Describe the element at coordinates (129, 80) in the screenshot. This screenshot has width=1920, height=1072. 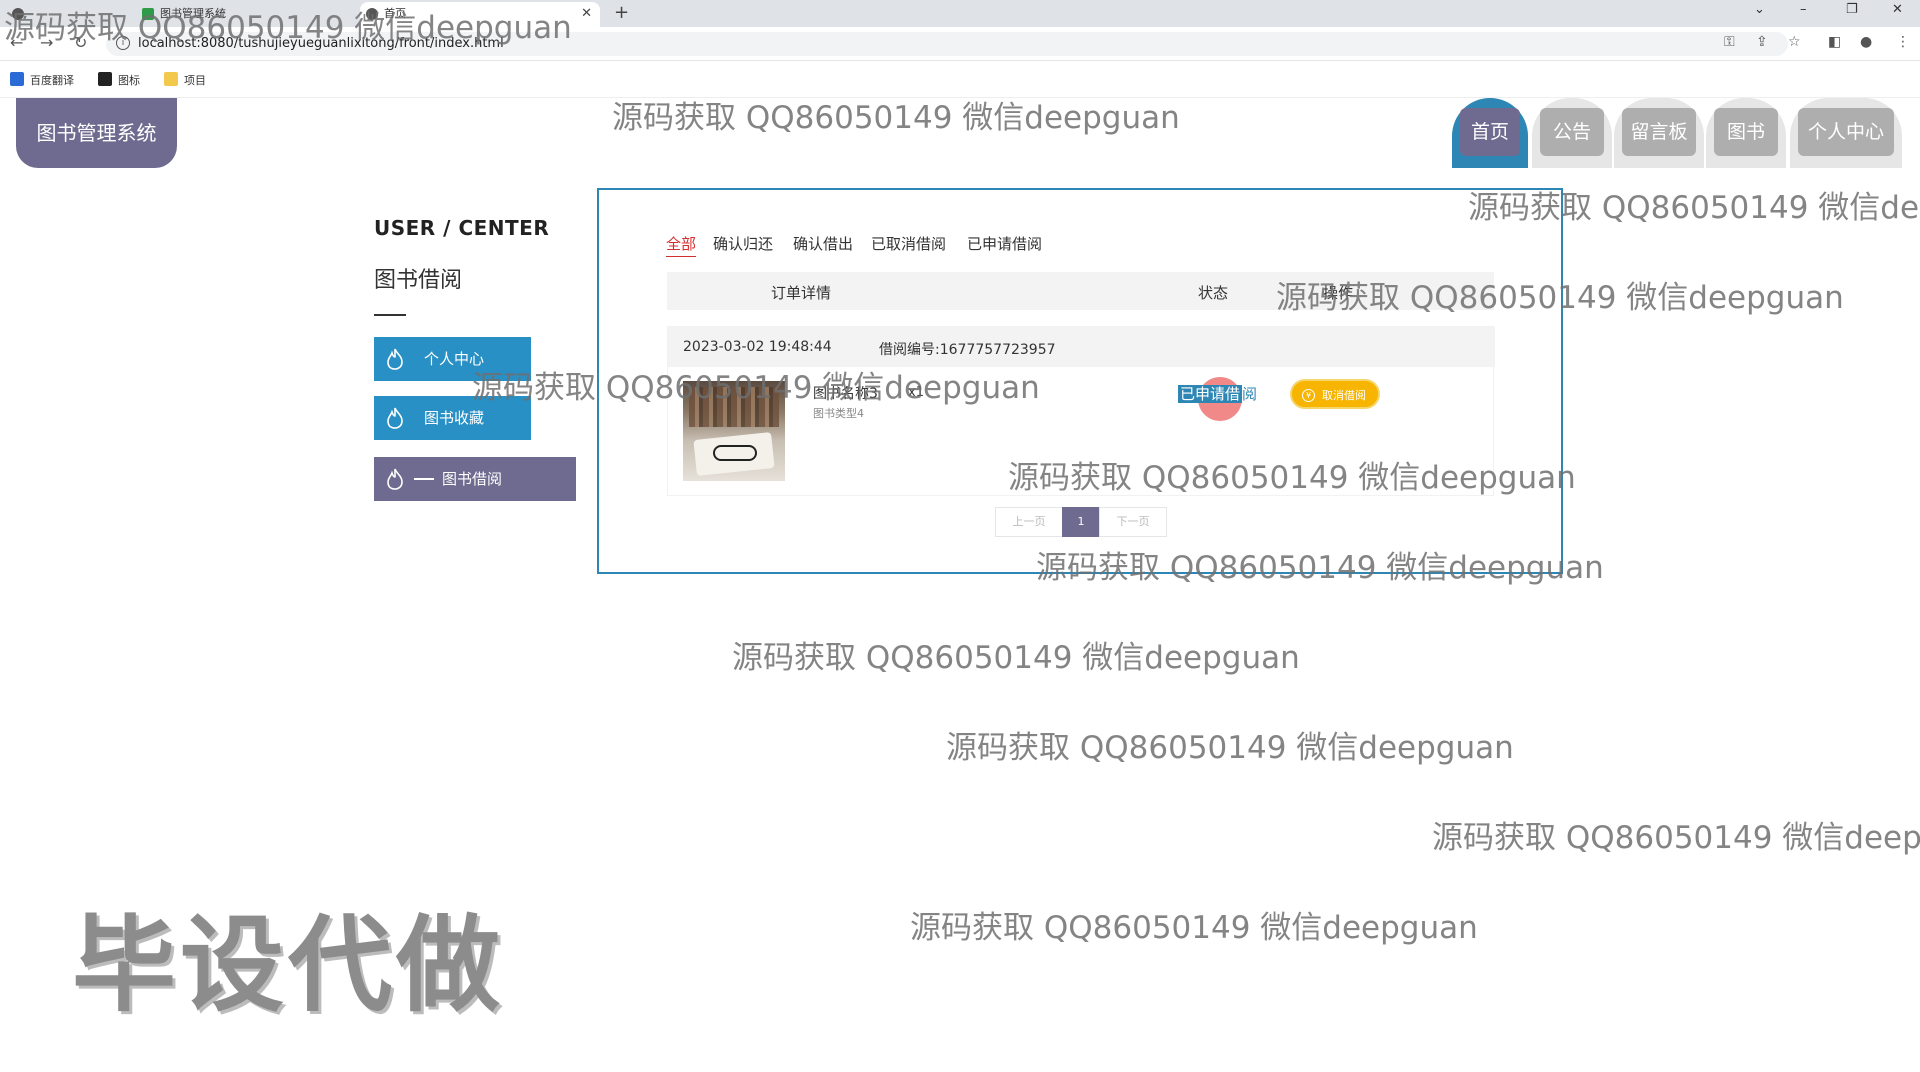
I see `bookmark-label: 图标` at that location.